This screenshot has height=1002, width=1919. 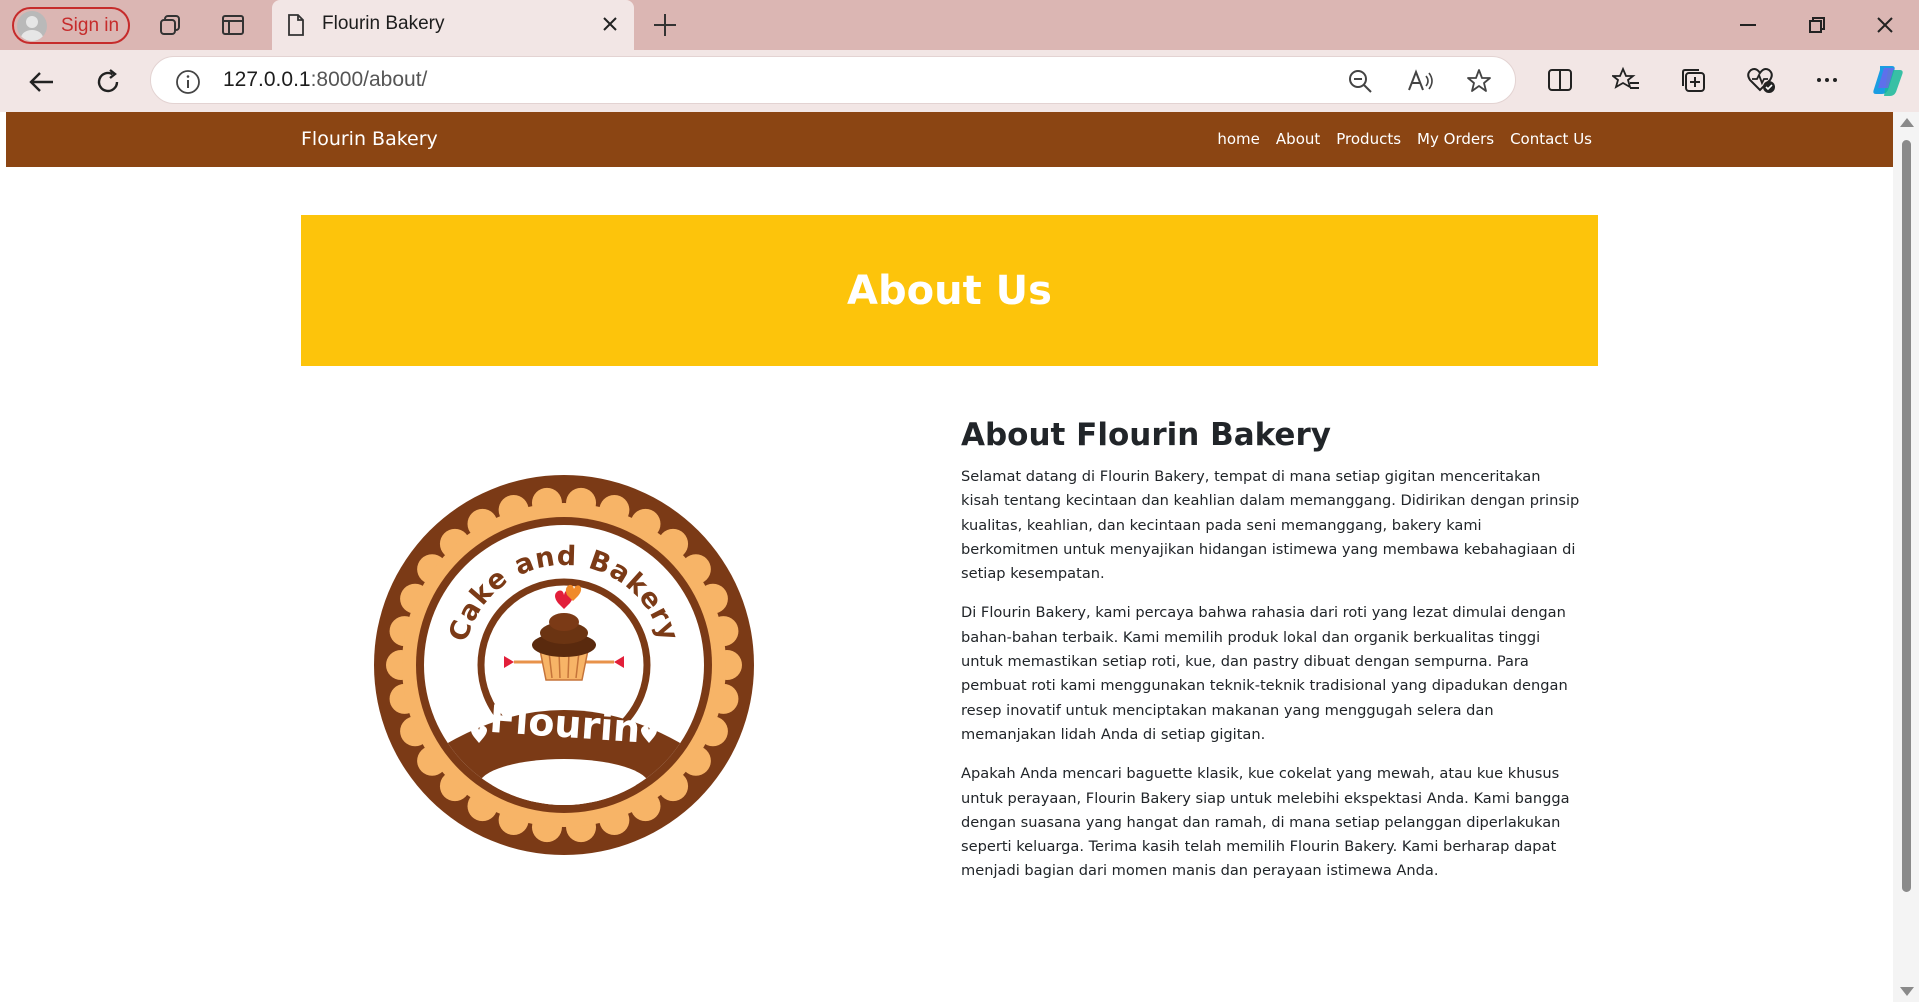 What do you see at coordinates (1360, 83) in the screenshot?
I see `zoom-out-icon` at bounding box center [1360, 83].